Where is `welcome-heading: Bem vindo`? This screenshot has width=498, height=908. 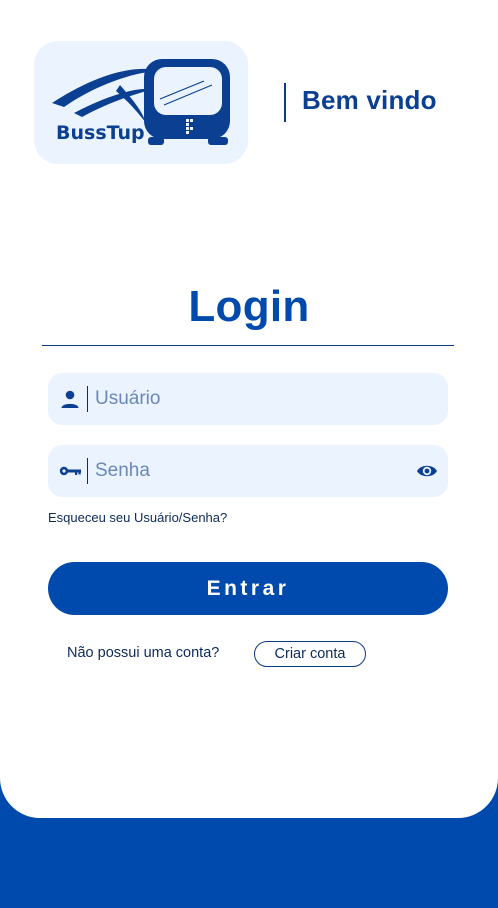 welcome-heading: Bem vindo is located at coordinates (369, 100).